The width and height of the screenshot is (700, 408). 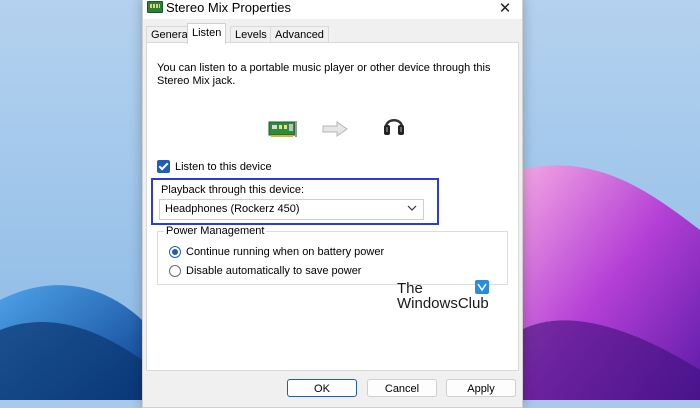 I want to click on cancel-button: Cancel, so click(x=402, y=388).